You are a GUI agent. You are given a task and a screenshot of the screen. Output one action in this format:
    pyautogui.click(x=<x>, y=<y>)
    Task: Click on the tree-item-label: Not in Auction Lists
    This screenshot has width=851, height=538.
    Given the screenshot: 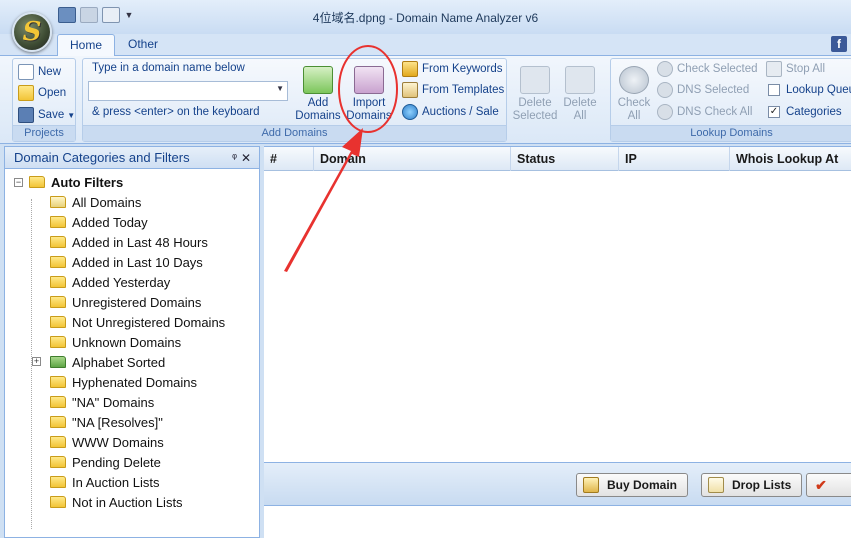 What is the action you would take?
    pyautogui.click(x=127, y=502)
    